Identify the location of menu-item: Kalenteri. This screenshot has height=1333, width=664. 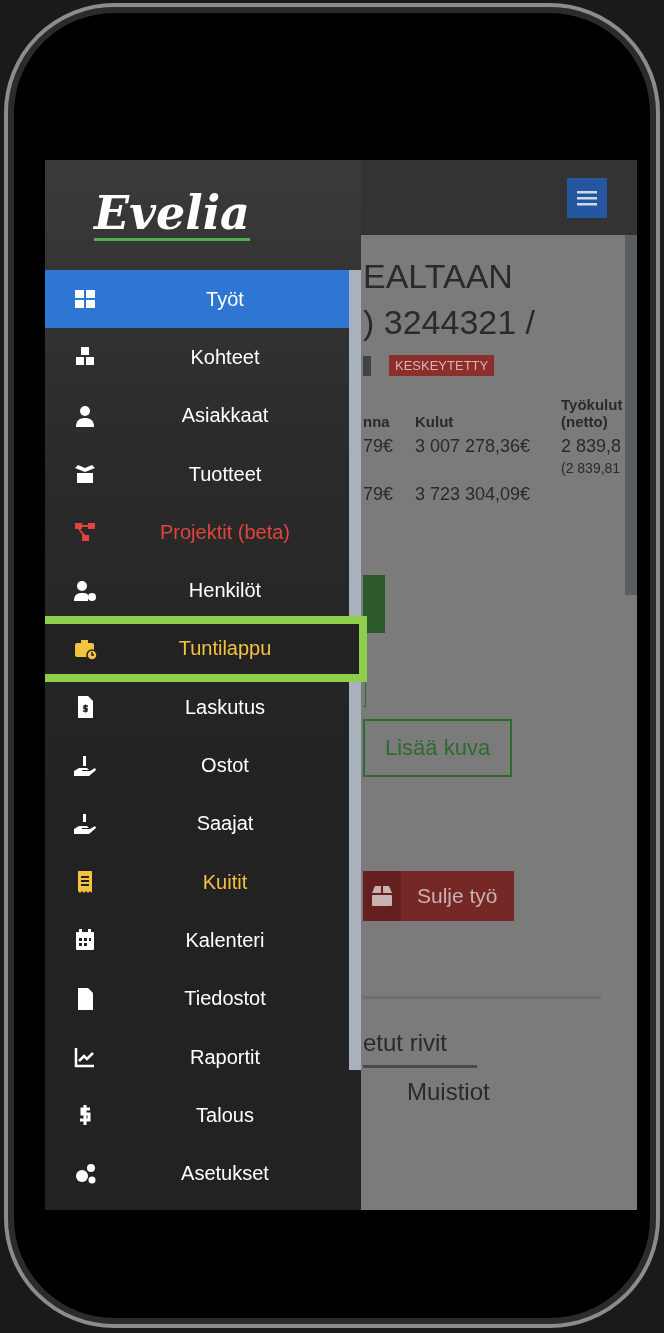
(197, 940).